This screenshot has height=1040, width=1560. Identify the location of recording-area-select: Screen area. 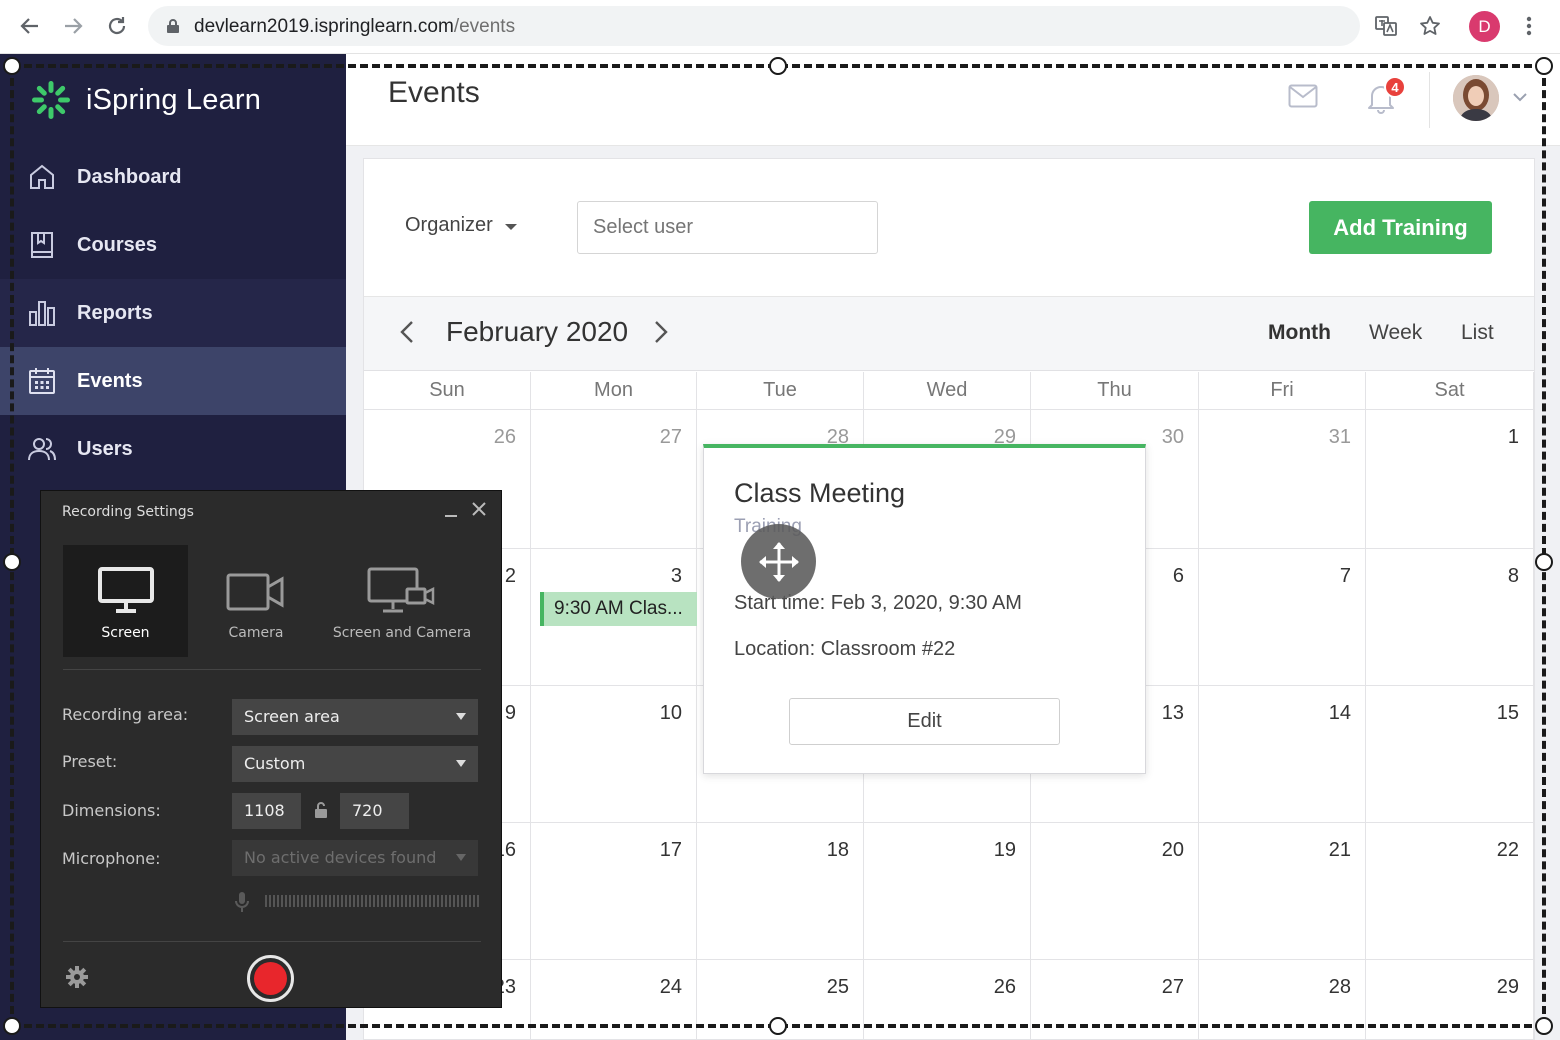
(355, 717).